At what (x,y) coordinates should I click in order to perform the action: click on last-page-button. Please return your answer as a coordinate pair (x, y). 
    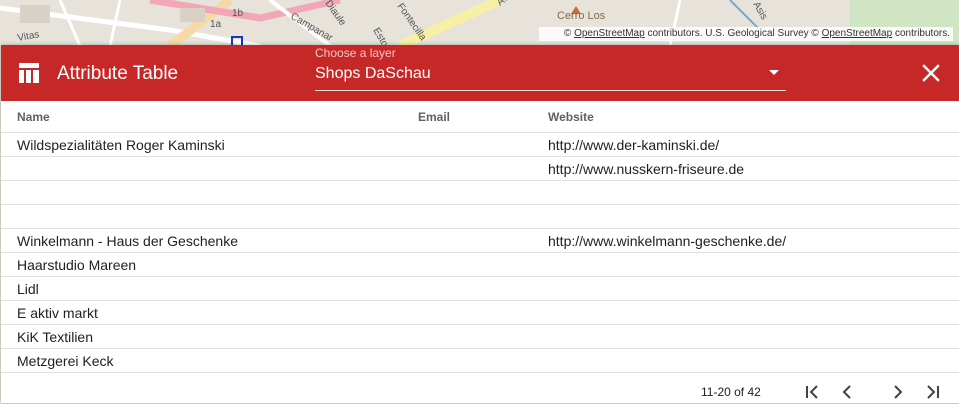
    Looking at the image, I should click on (933, 392).